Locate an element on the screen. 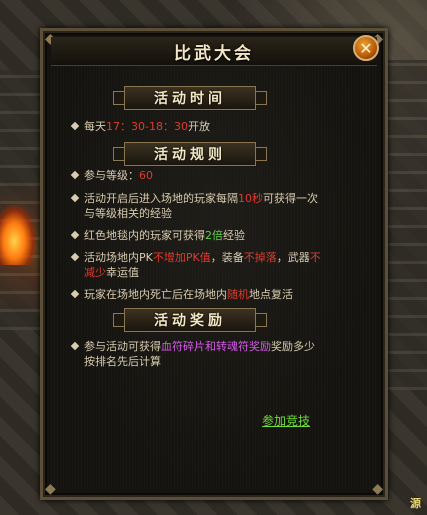  rule-highlight: 10秒 is located at coordinates (250, 198).